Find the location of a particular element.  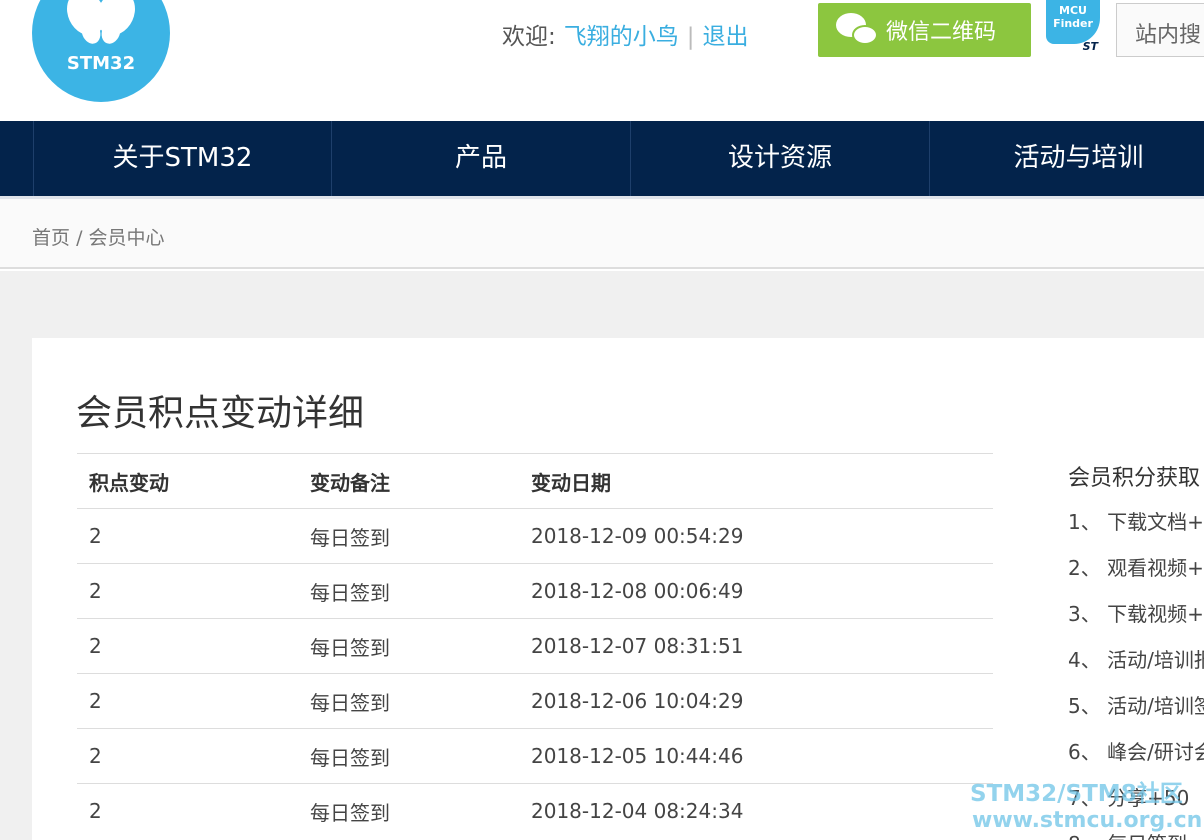

table-row: 2 每日签到 2018-12-09 00:54:29 is located at coordinates (535, 536).